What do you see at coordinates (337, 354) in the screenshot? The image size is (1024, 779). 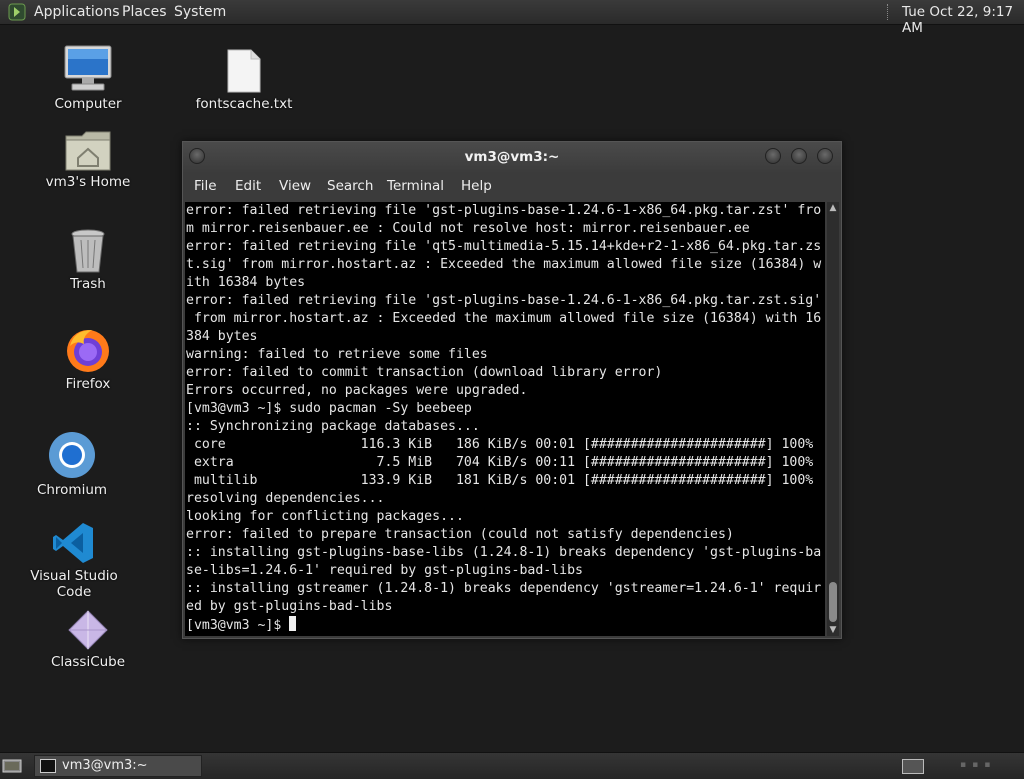 I see `terminal-line: warning: failed to retrieve some files` at bounding box center [337, 354].